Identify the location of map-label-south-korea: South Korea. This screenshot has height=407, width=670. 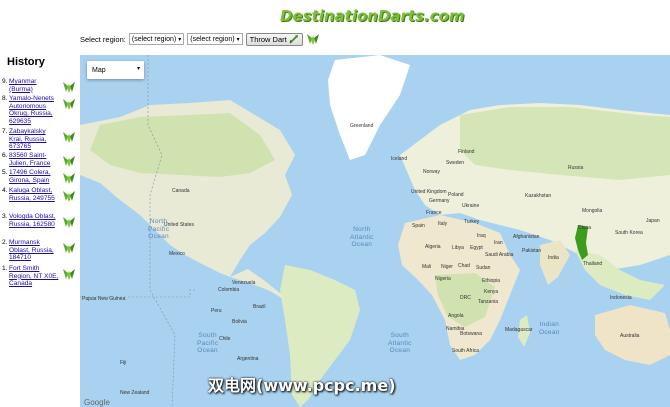
(629, 233).